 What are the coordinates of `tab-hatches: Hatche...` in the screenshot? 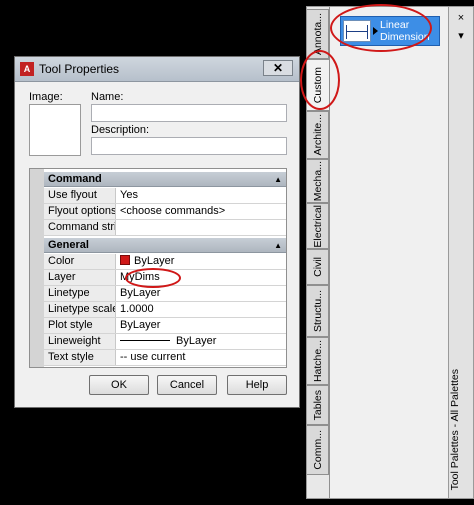 It's located at (318, 361).